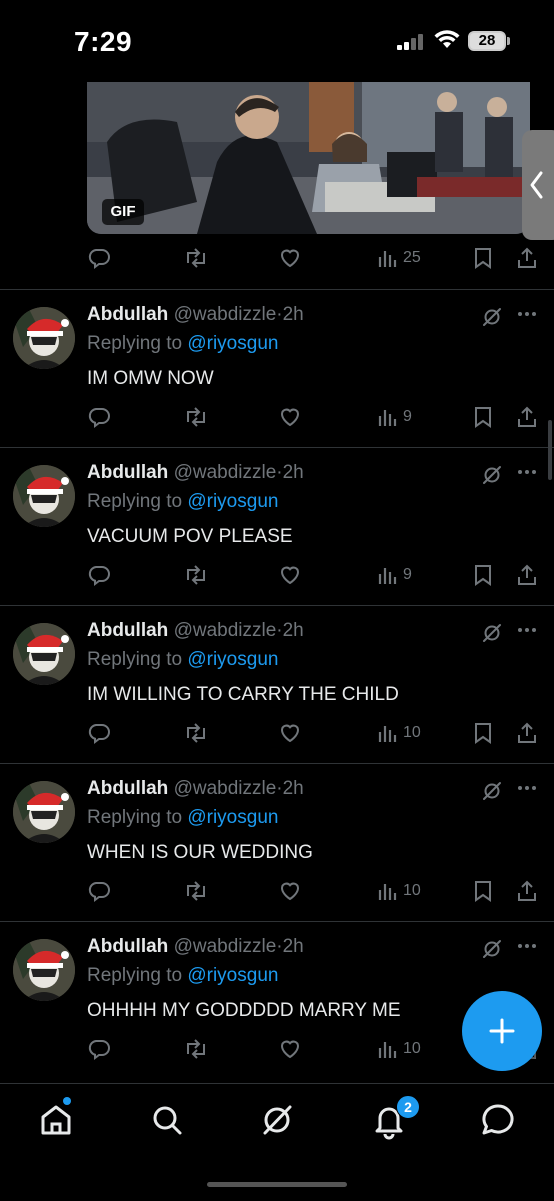 This screenshot has width=554, height=1201. I want to click on bookmark-icon, so click(483, 417).